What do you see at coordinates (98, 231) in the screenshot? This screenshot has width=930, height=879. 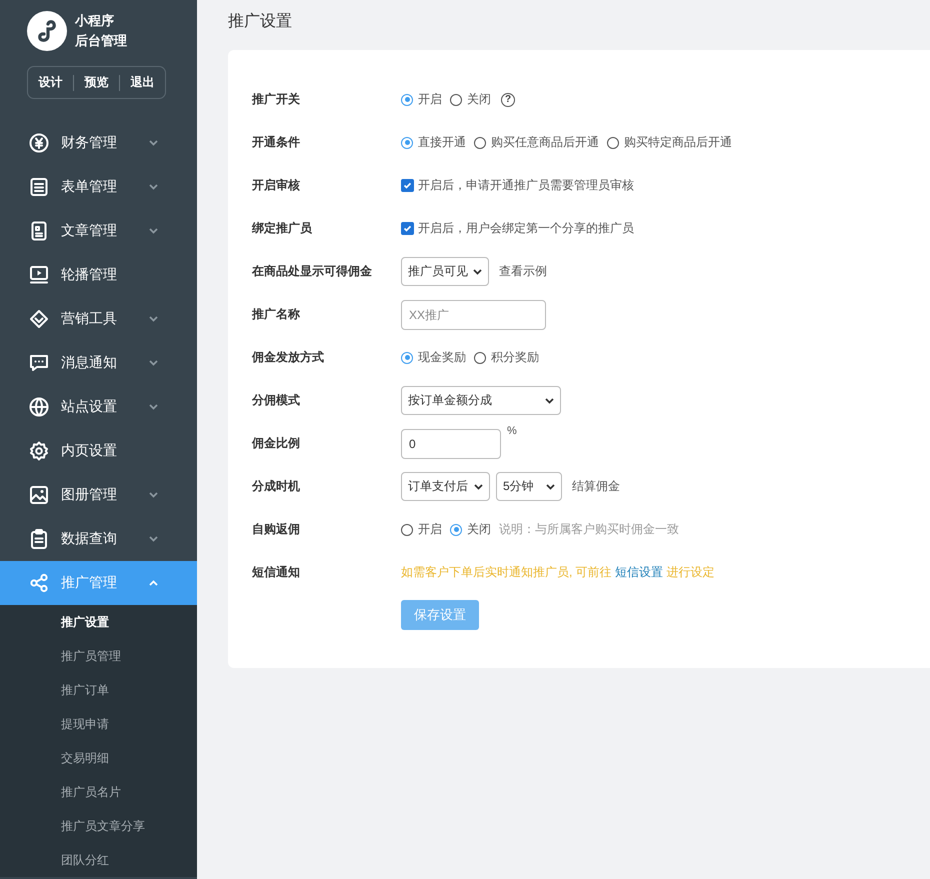 I see `menu-item: 文章管理` at bounding box center [98, 231].